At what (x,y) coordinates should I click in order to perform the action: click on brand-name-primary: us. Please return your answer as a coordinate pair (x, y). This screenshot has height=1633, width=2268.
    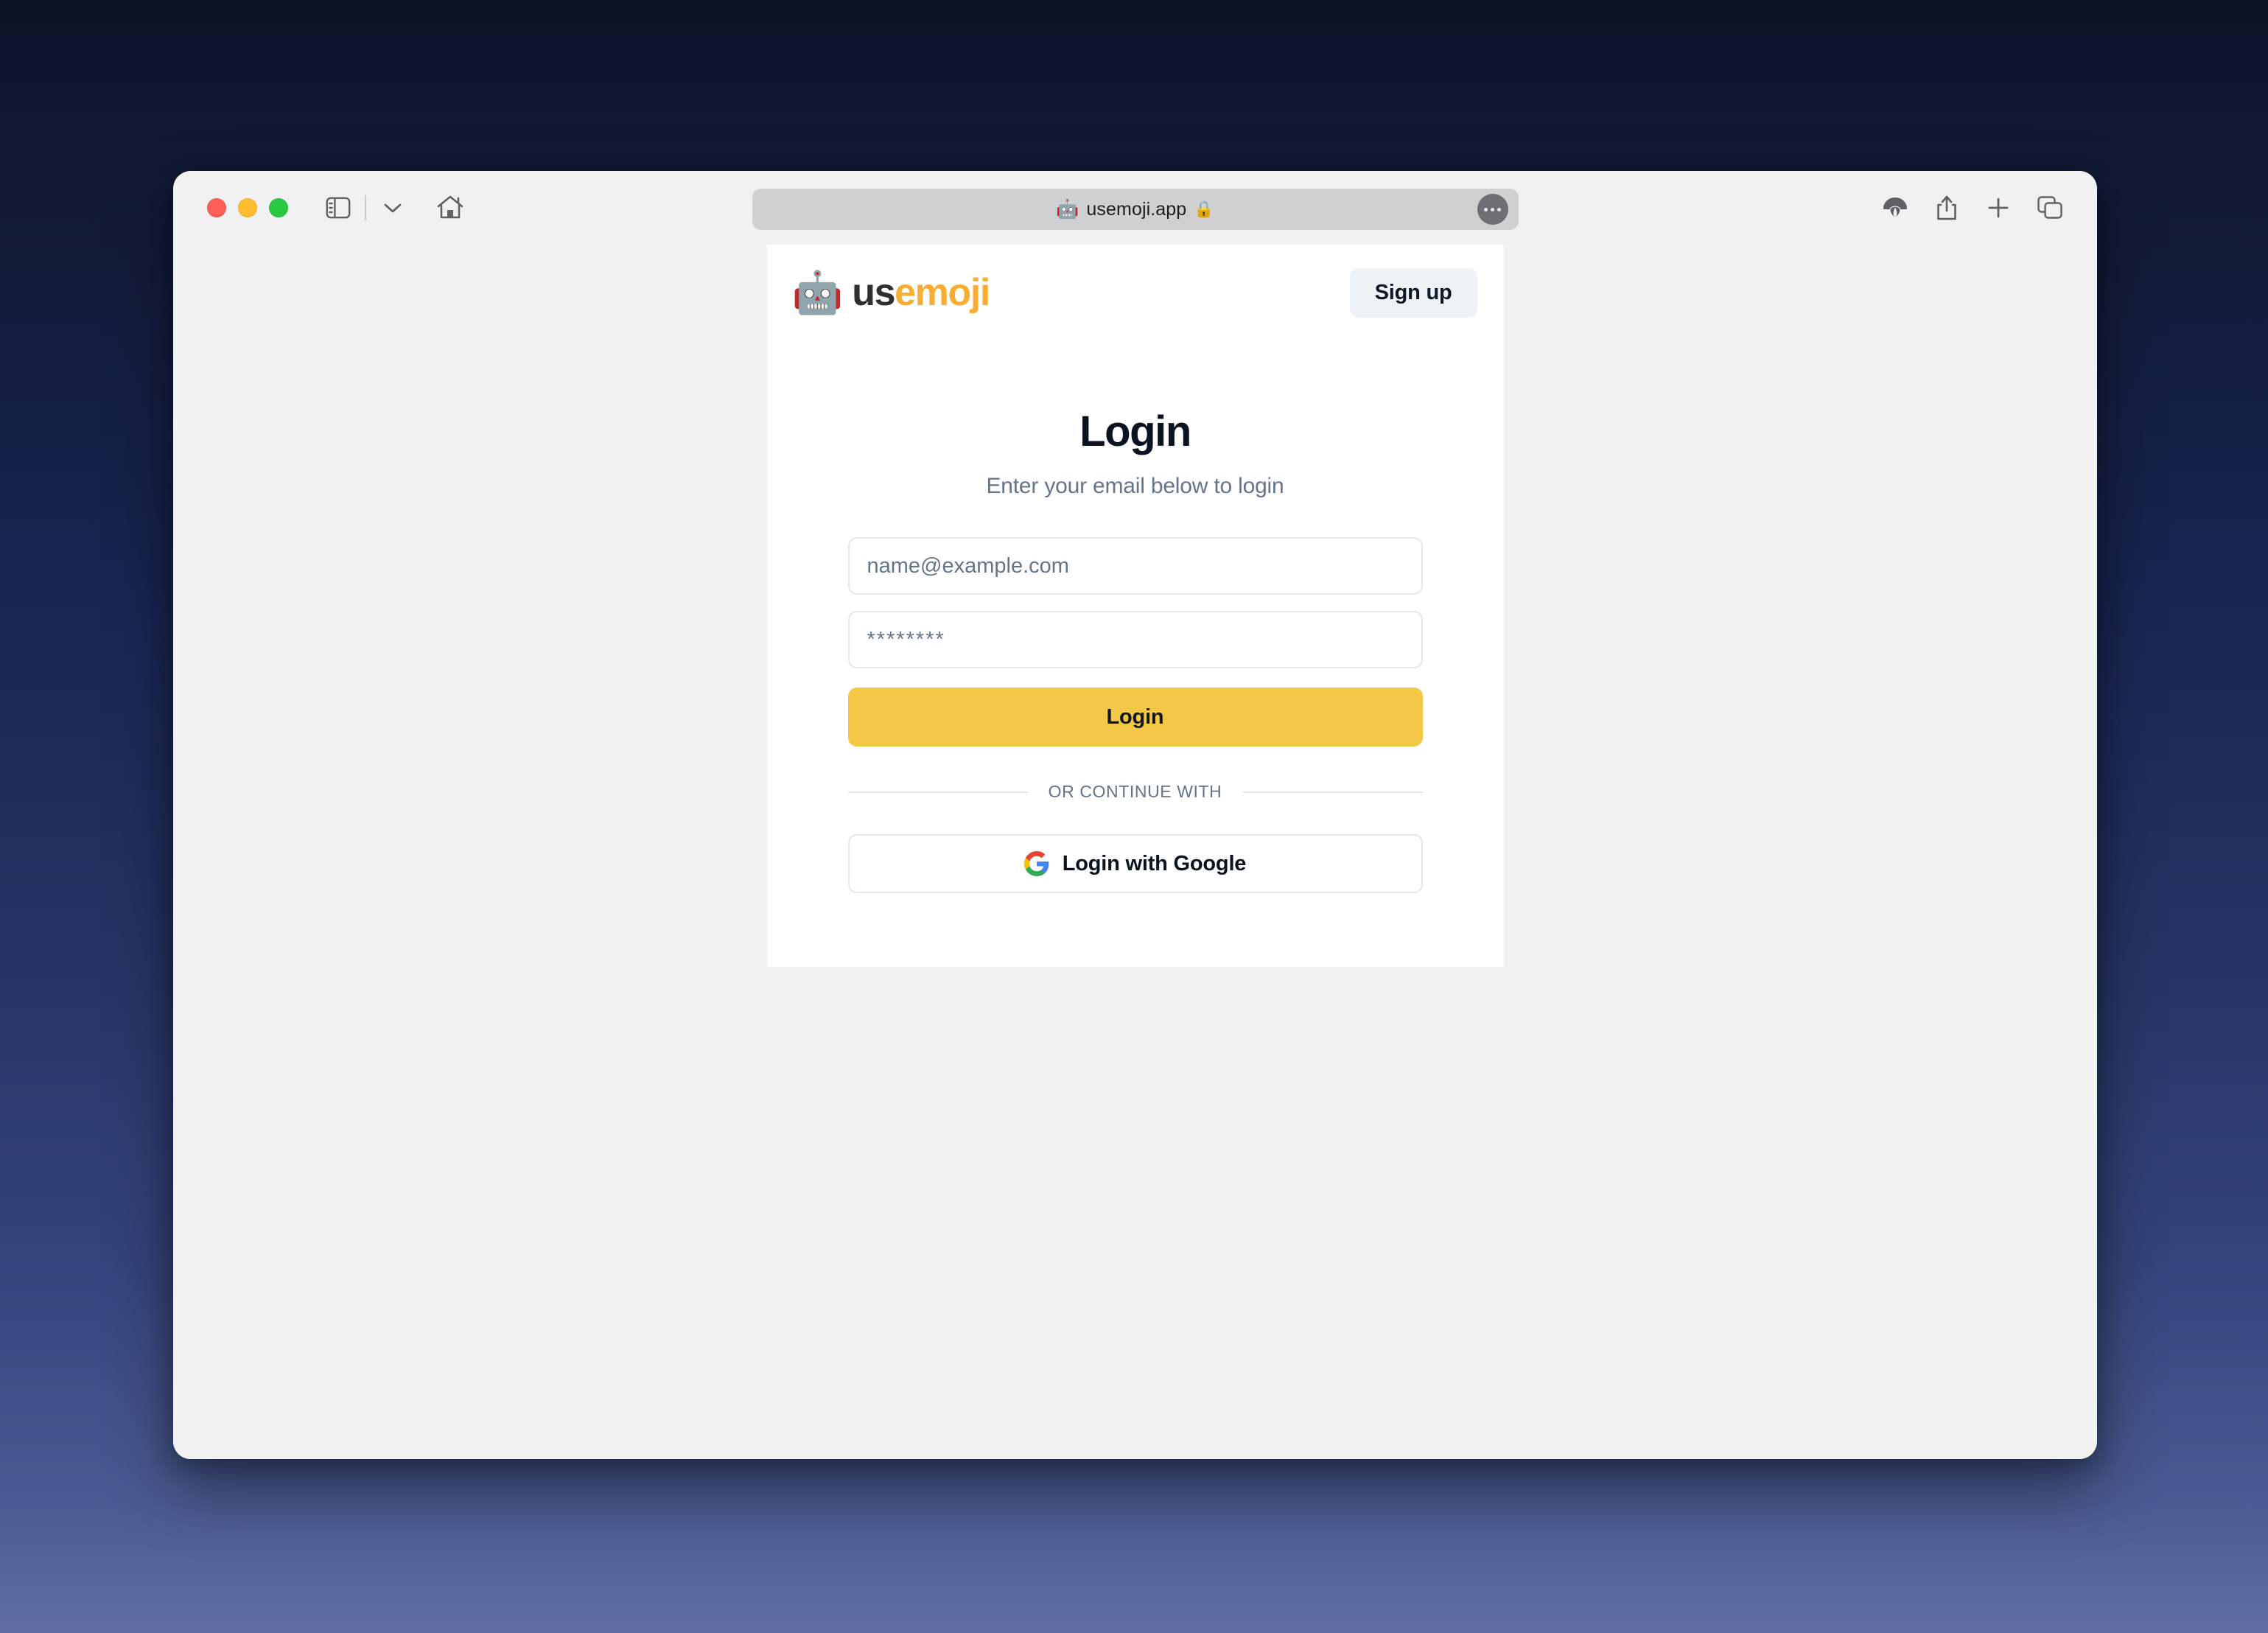
    Looking at the image, I should click on (873, 292).